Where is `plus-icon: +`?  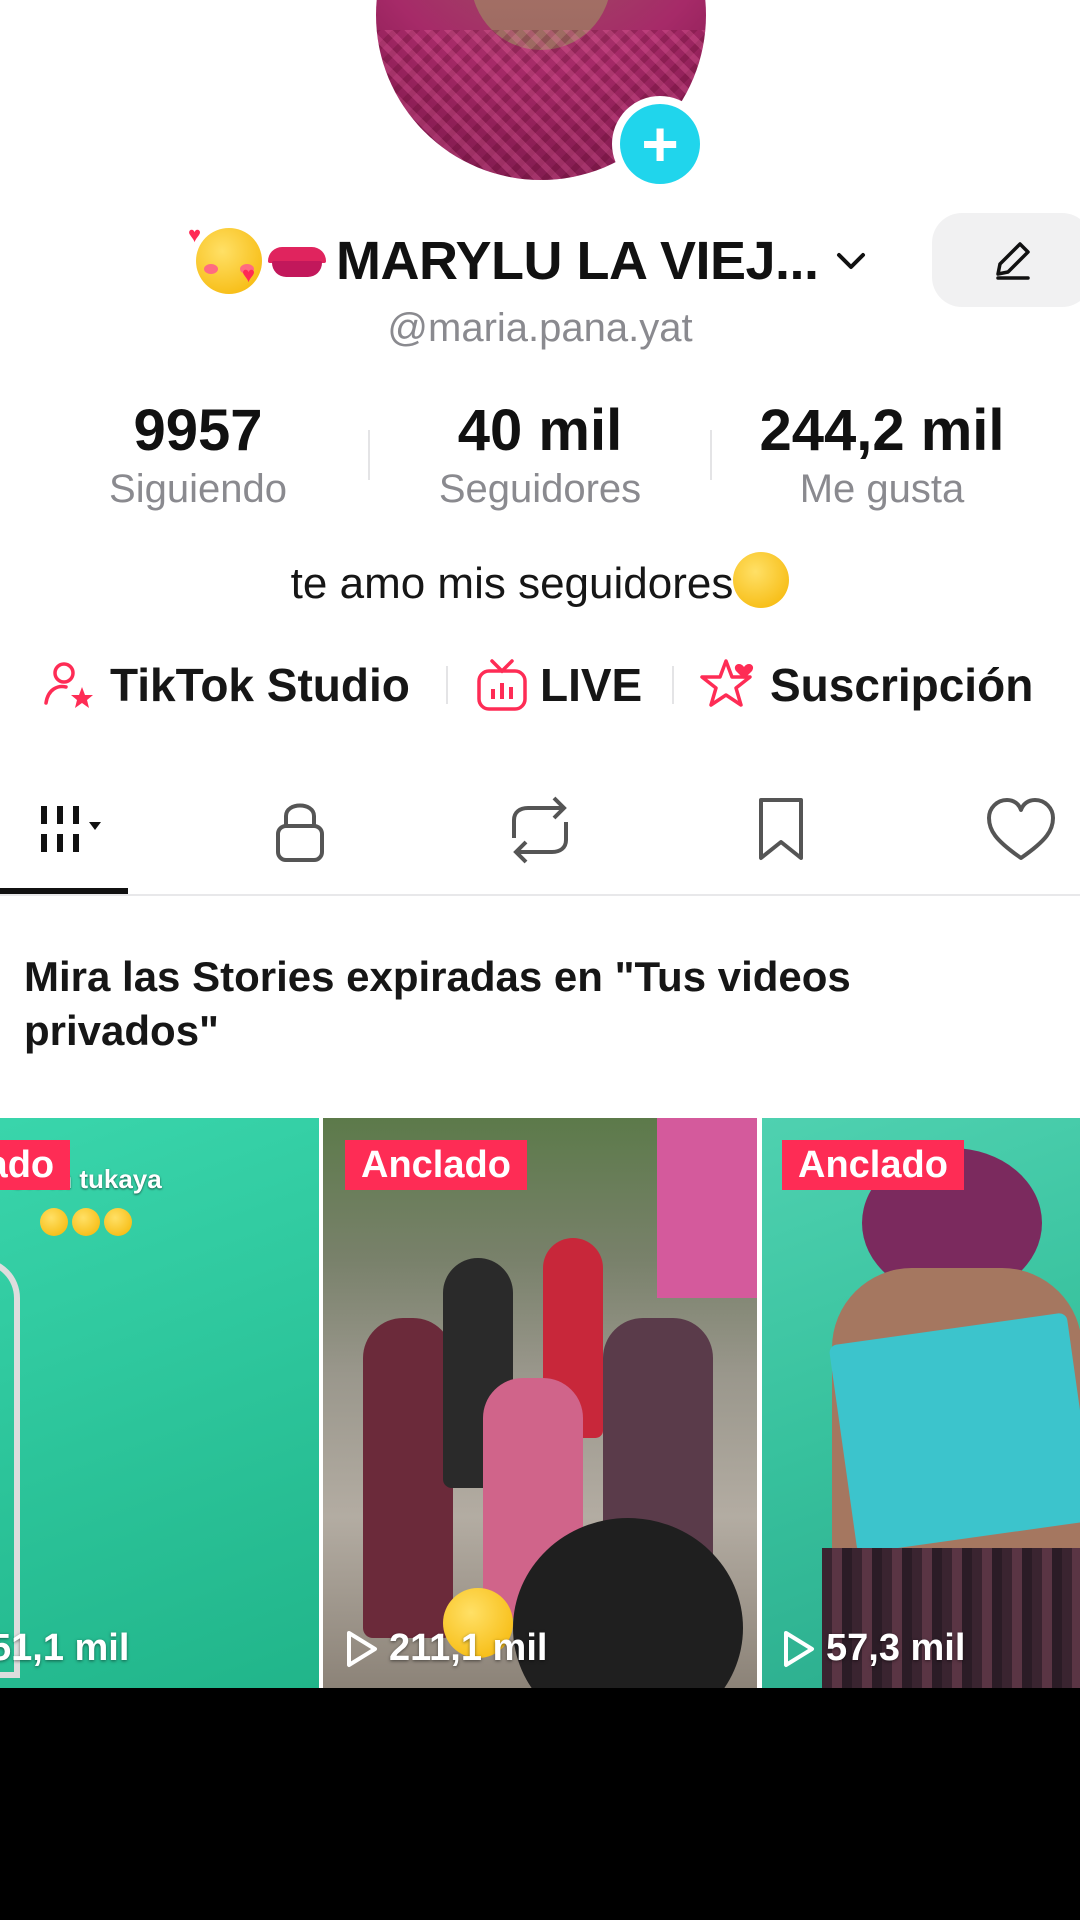
plus-icon: + is located at coordinates (660, 144).